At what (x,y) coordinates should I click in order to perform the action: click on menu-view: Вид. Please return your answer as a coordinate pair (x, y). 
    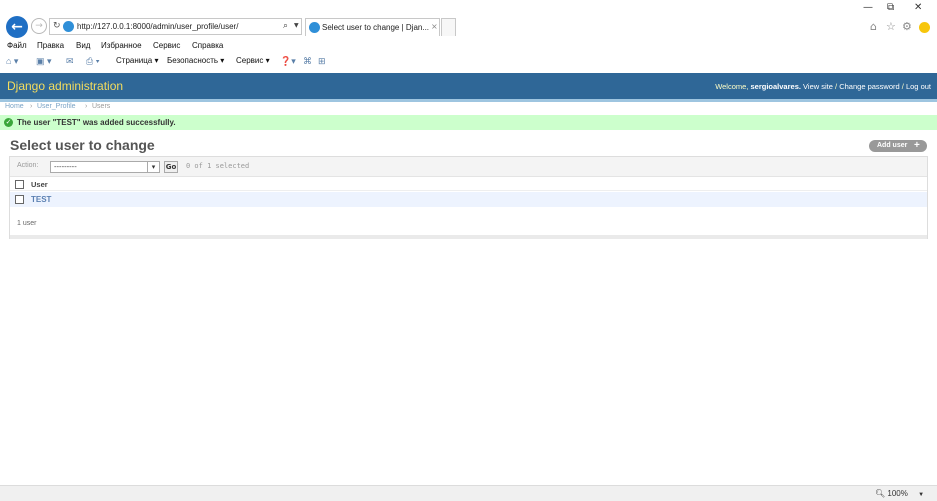
    Looking at the image, I should click on (83, 45).